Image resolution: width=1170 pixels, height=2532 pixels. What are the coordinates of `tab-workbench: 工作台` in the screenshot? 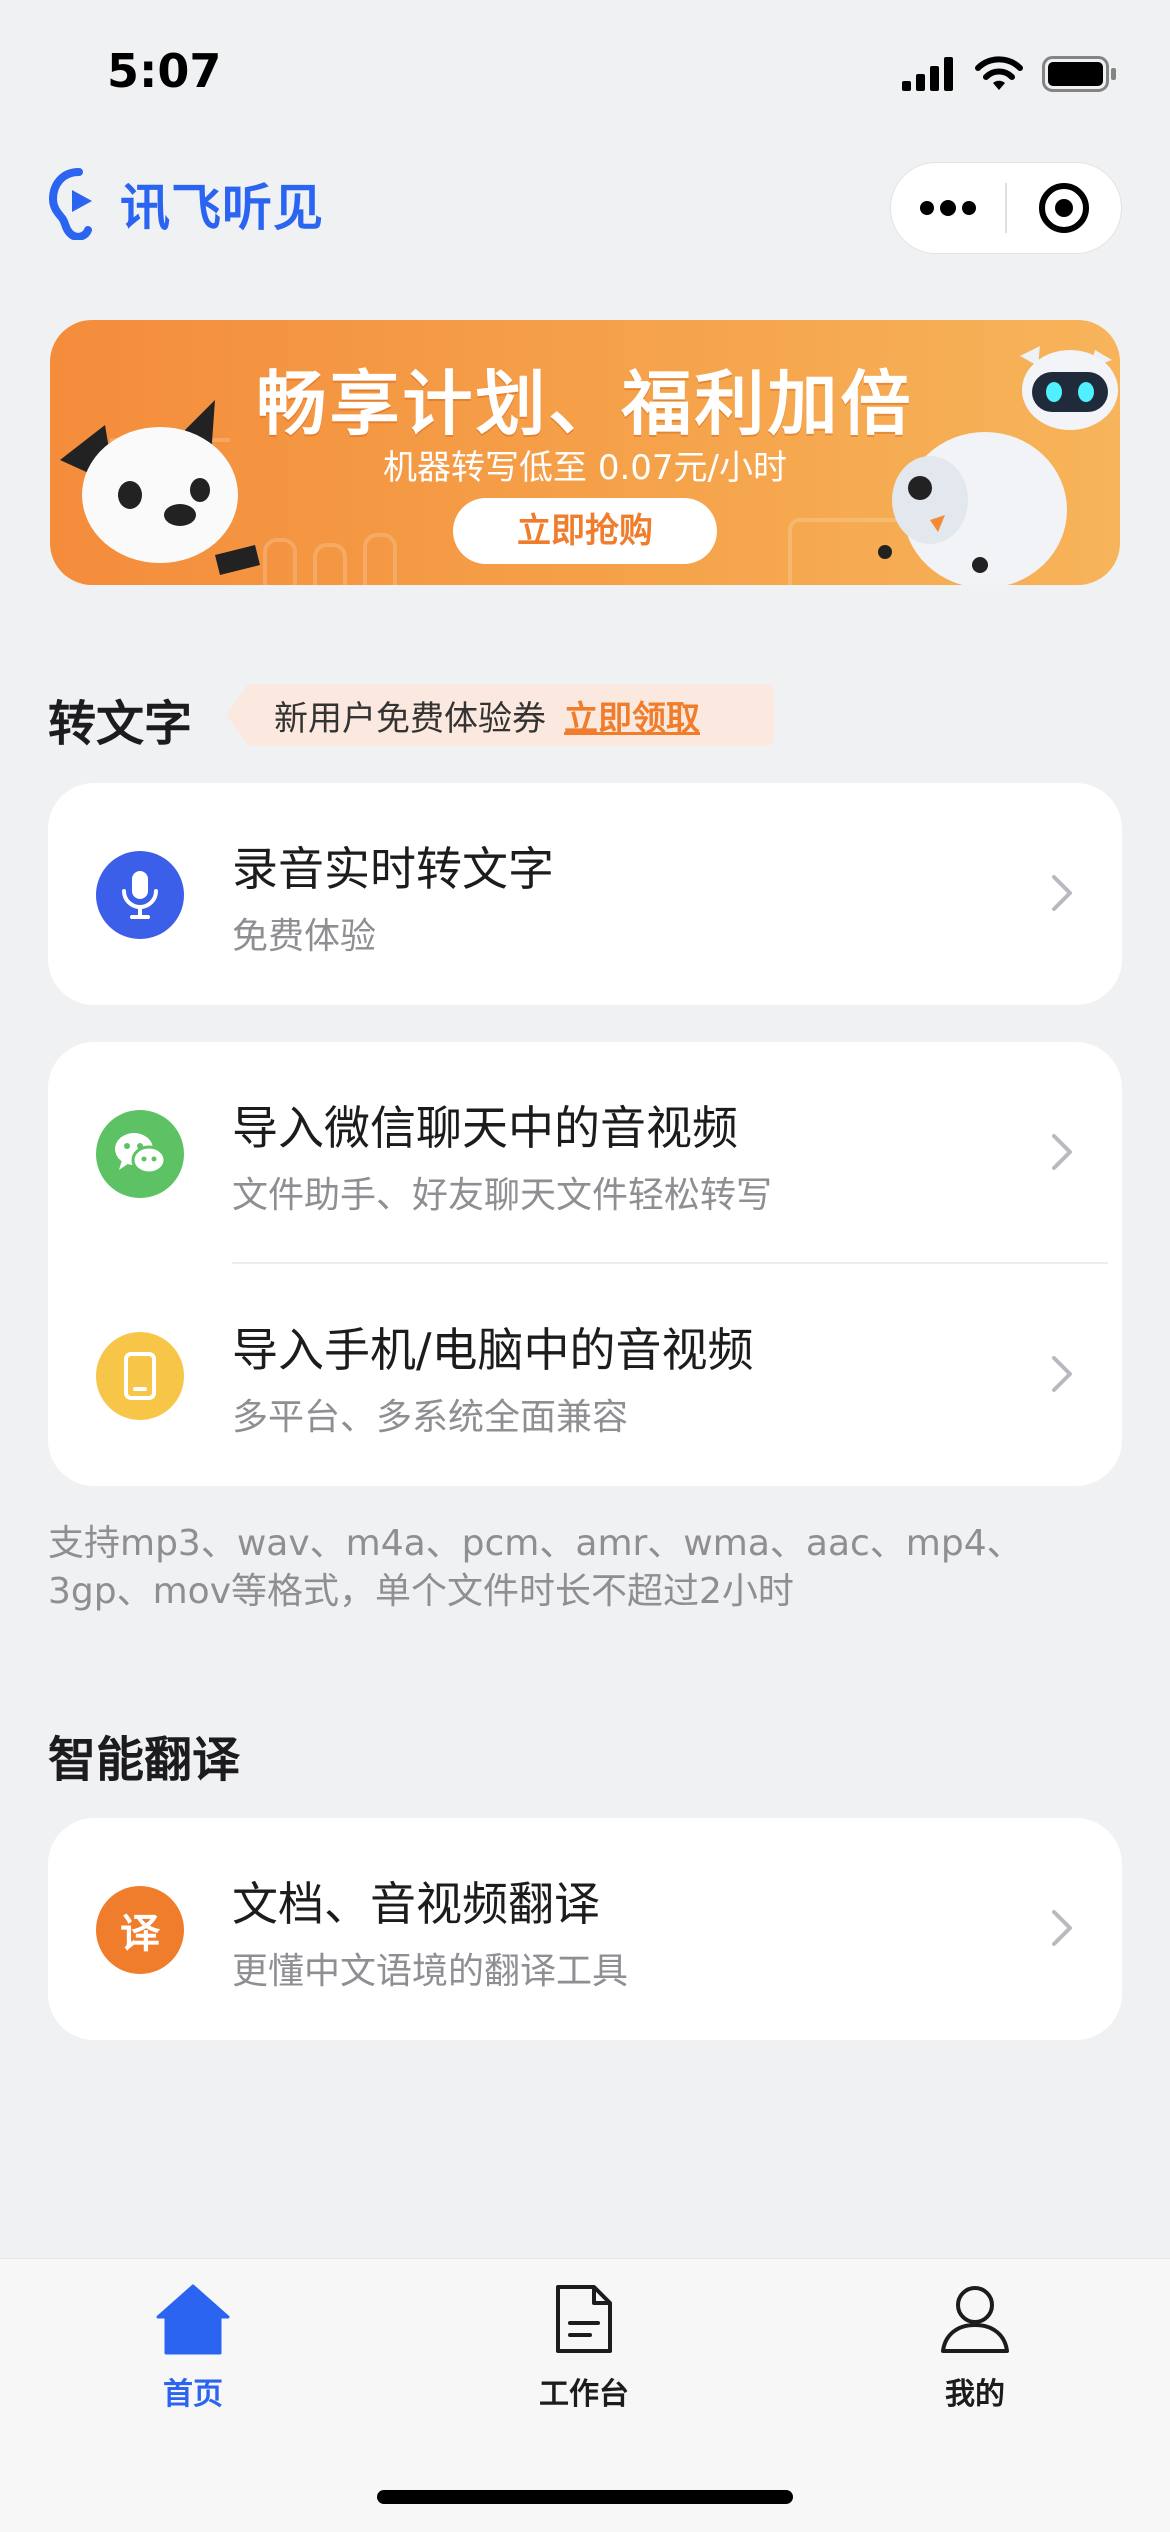 It's located at (584, 2348).